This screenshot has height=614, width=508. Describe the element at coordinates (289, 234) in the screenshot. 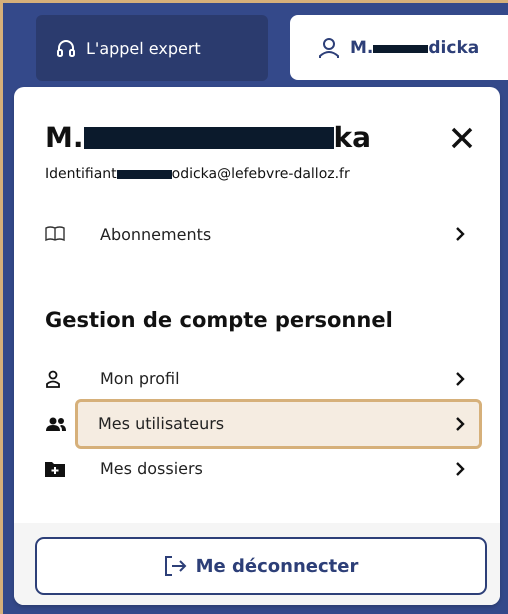

I see `menu-item: Abonnements` at that location.